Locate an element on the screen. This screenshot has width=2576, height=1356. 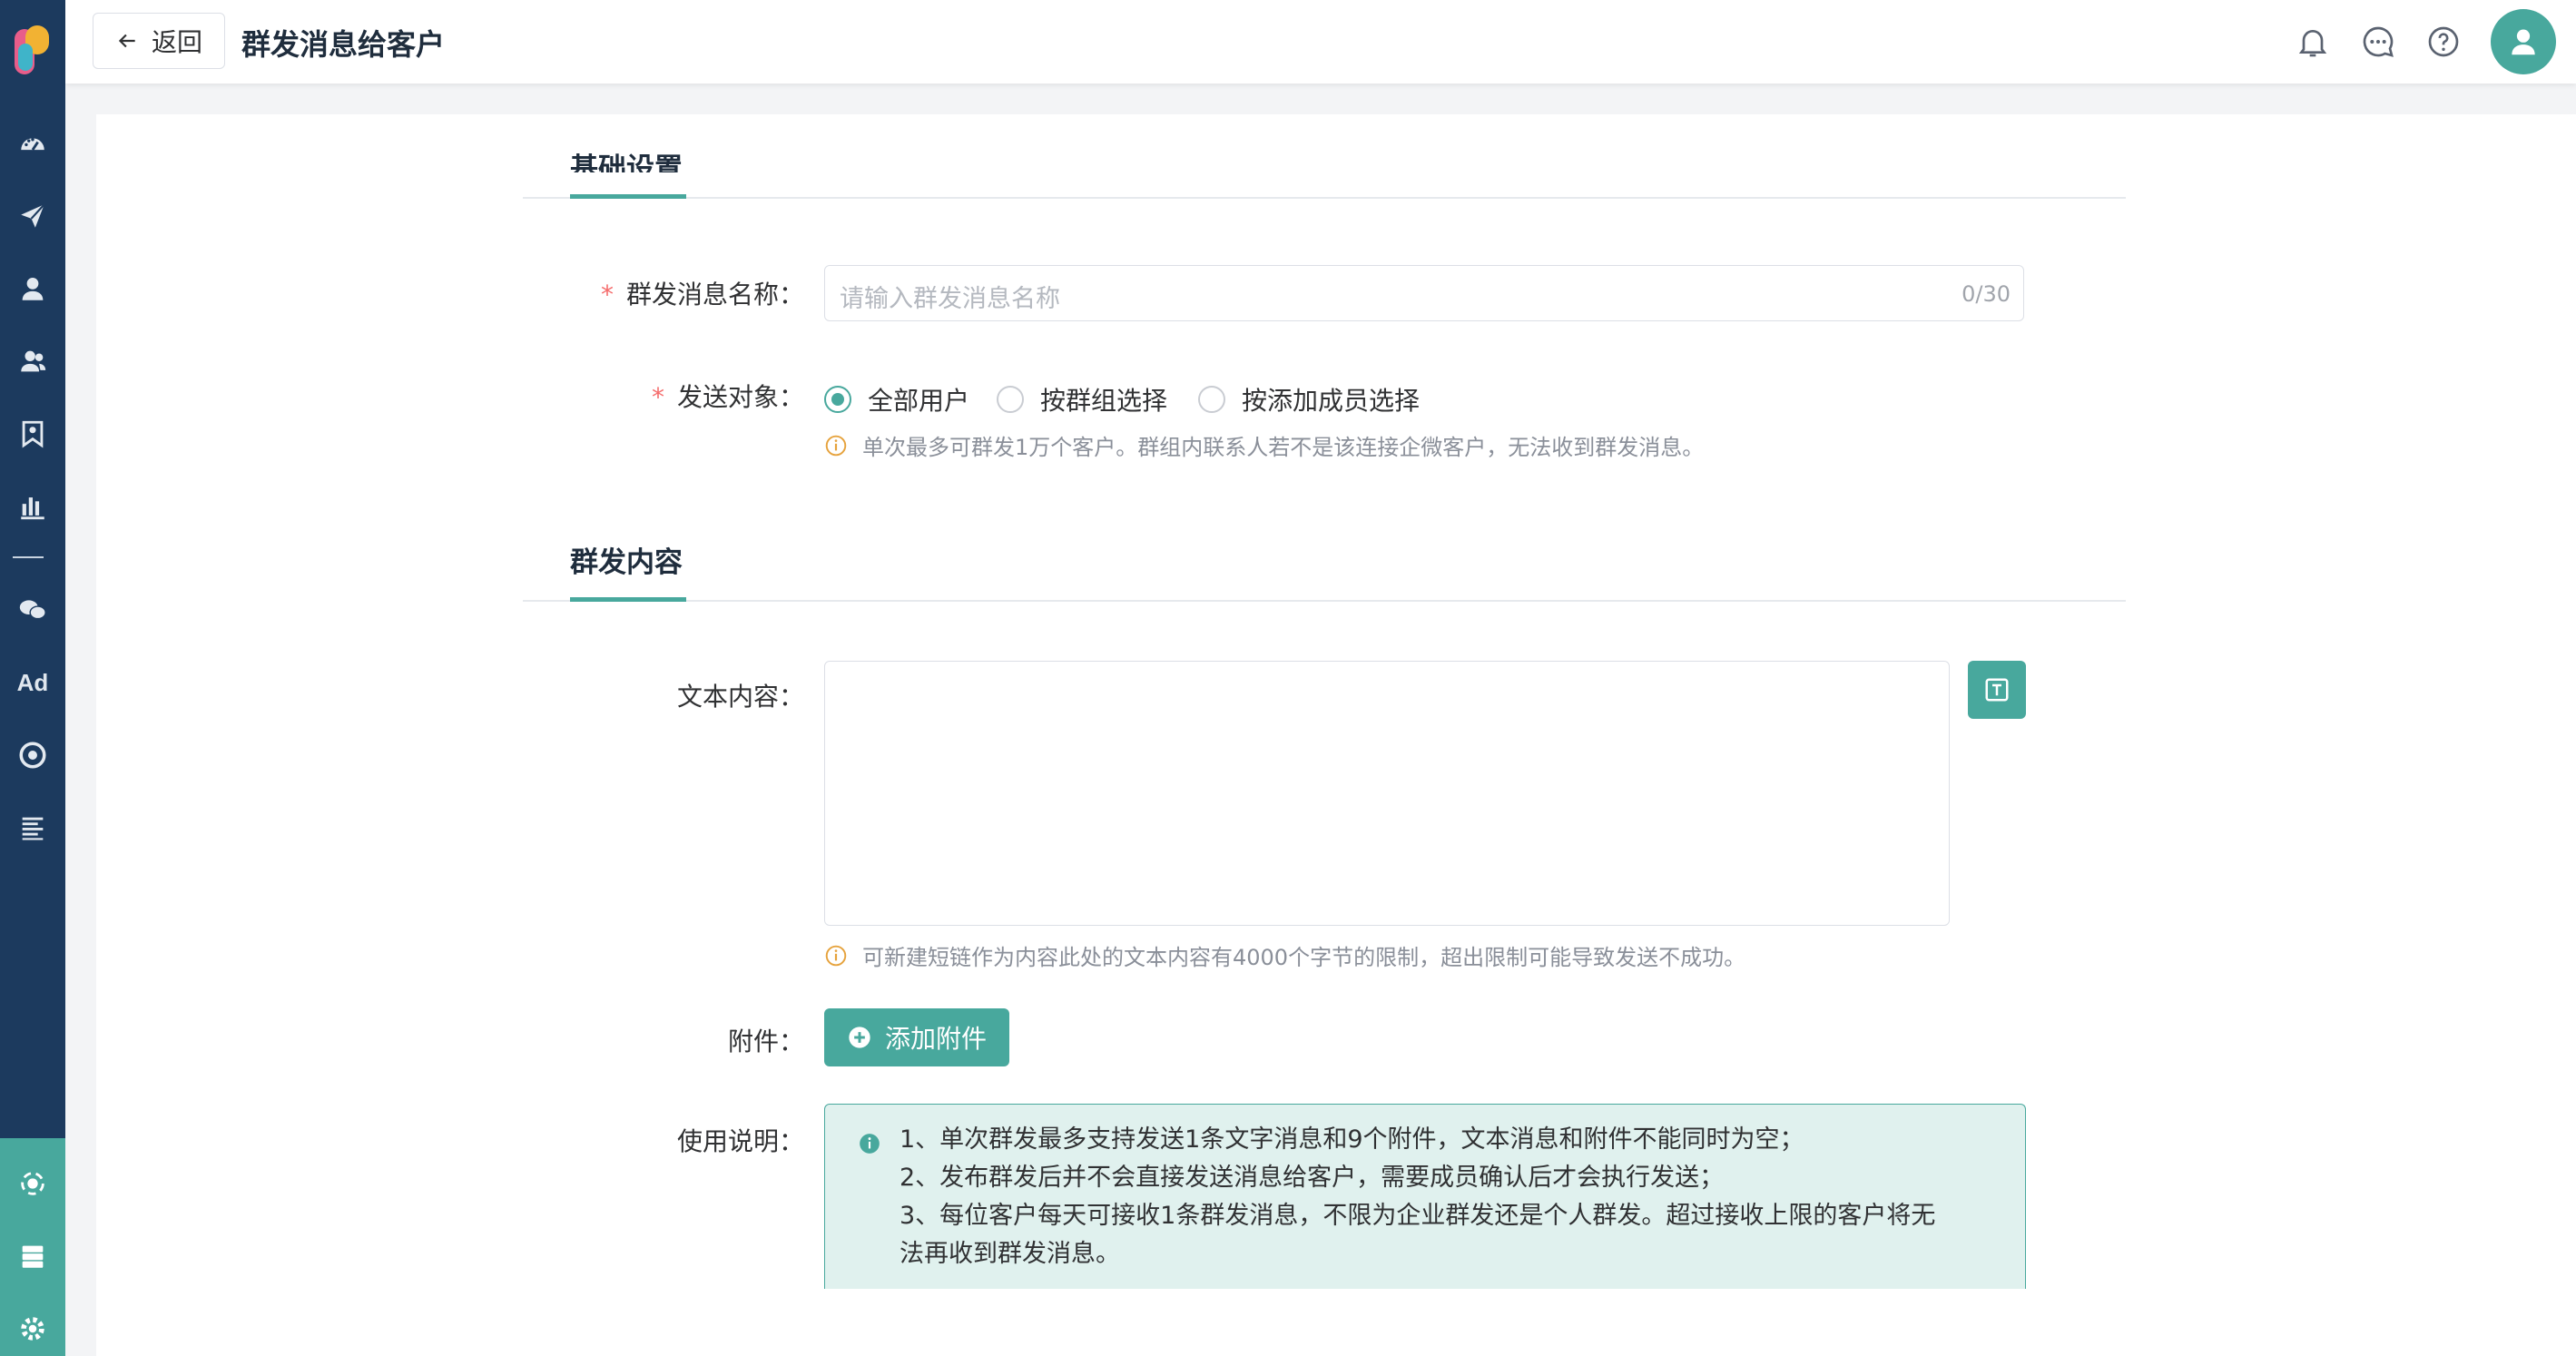
avatar is located at coordinates (2523, 41).